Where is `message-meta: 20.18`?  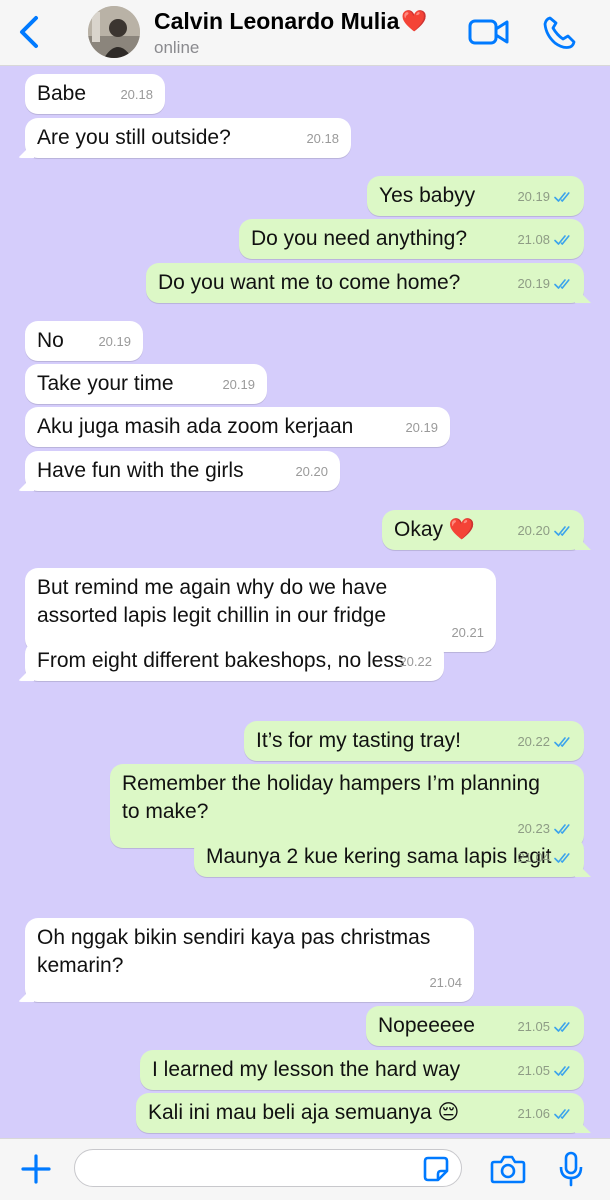 message-meta: 20.18 is located at coordinates (136, 95).